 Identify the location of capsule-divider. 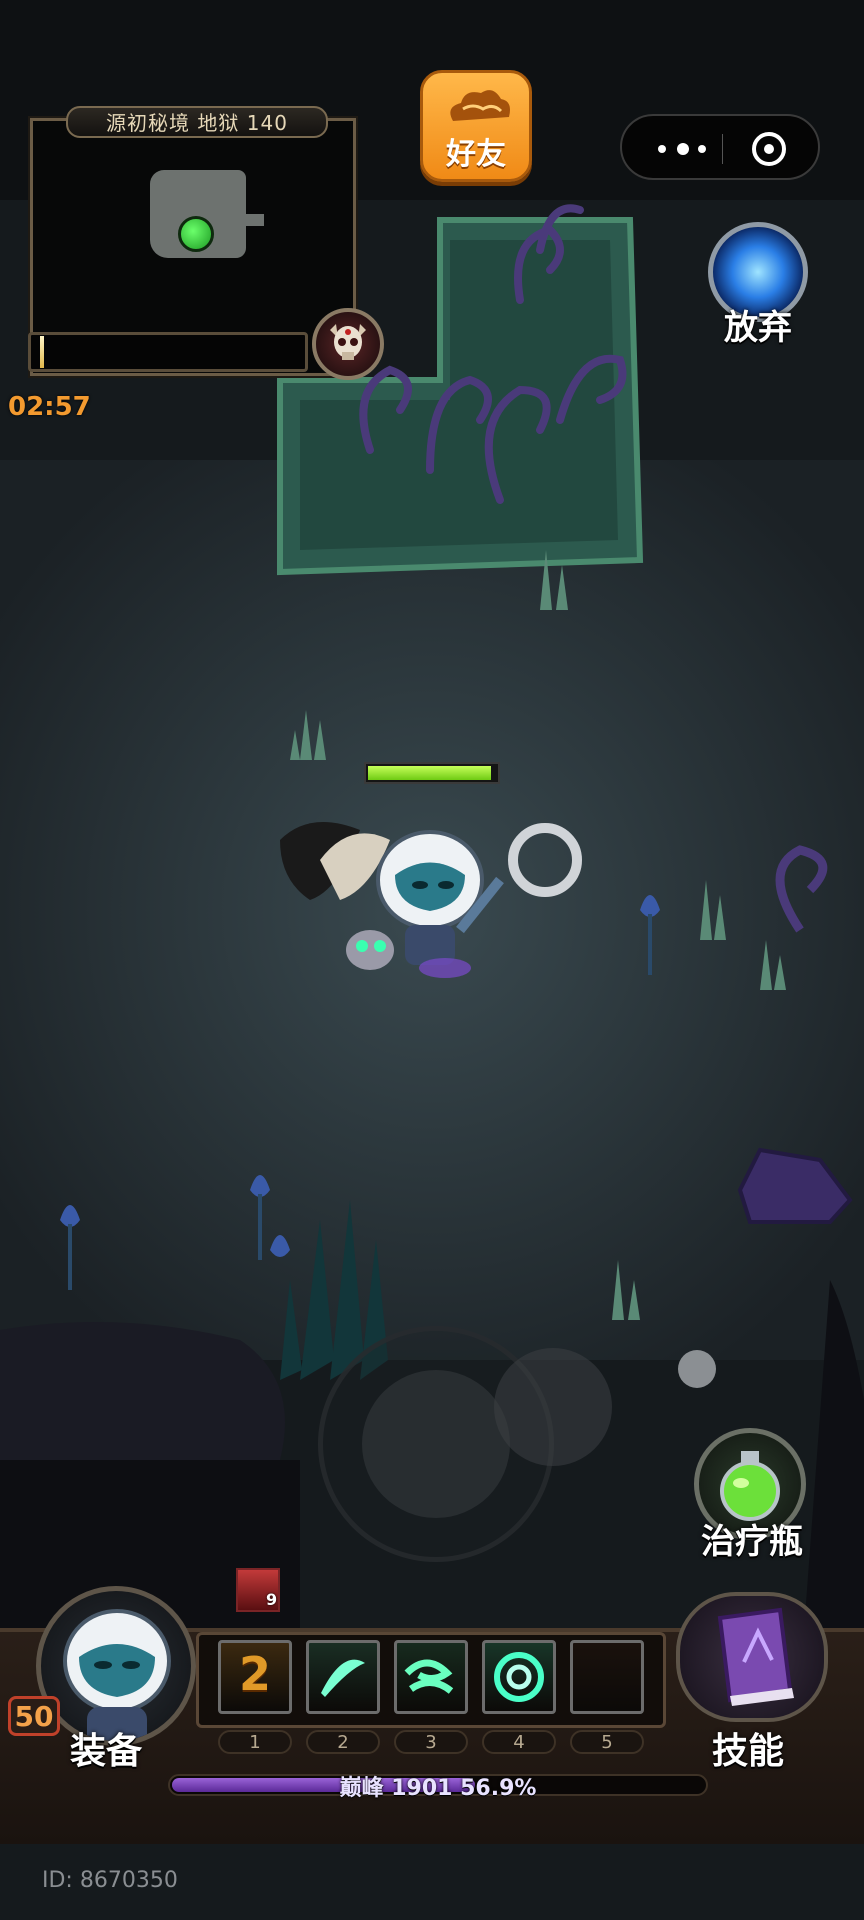
(722, 149).